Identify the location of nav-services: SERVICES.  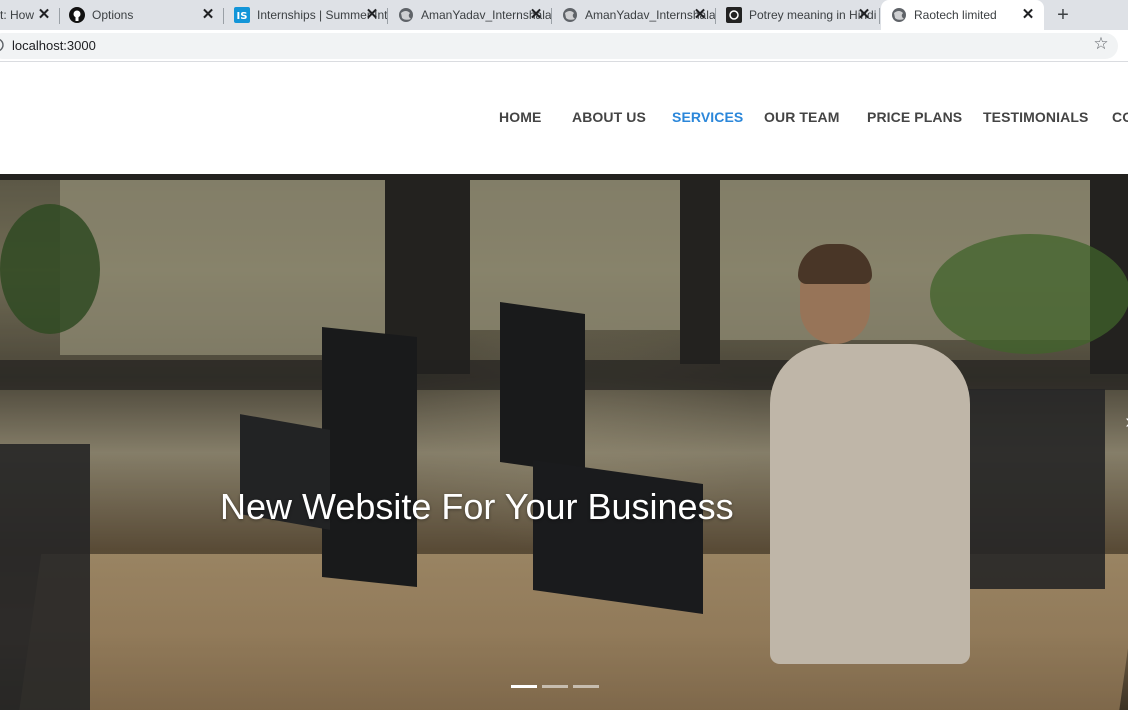
(707, 117).